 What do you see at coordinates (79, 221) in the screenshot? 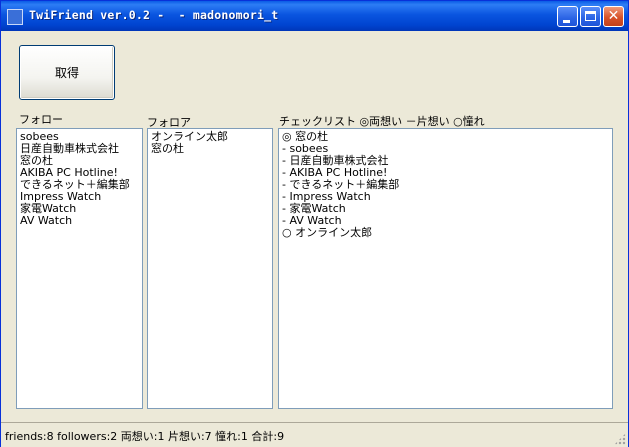
I see `list-item: AV Watch` at bounding box center [79, 221].